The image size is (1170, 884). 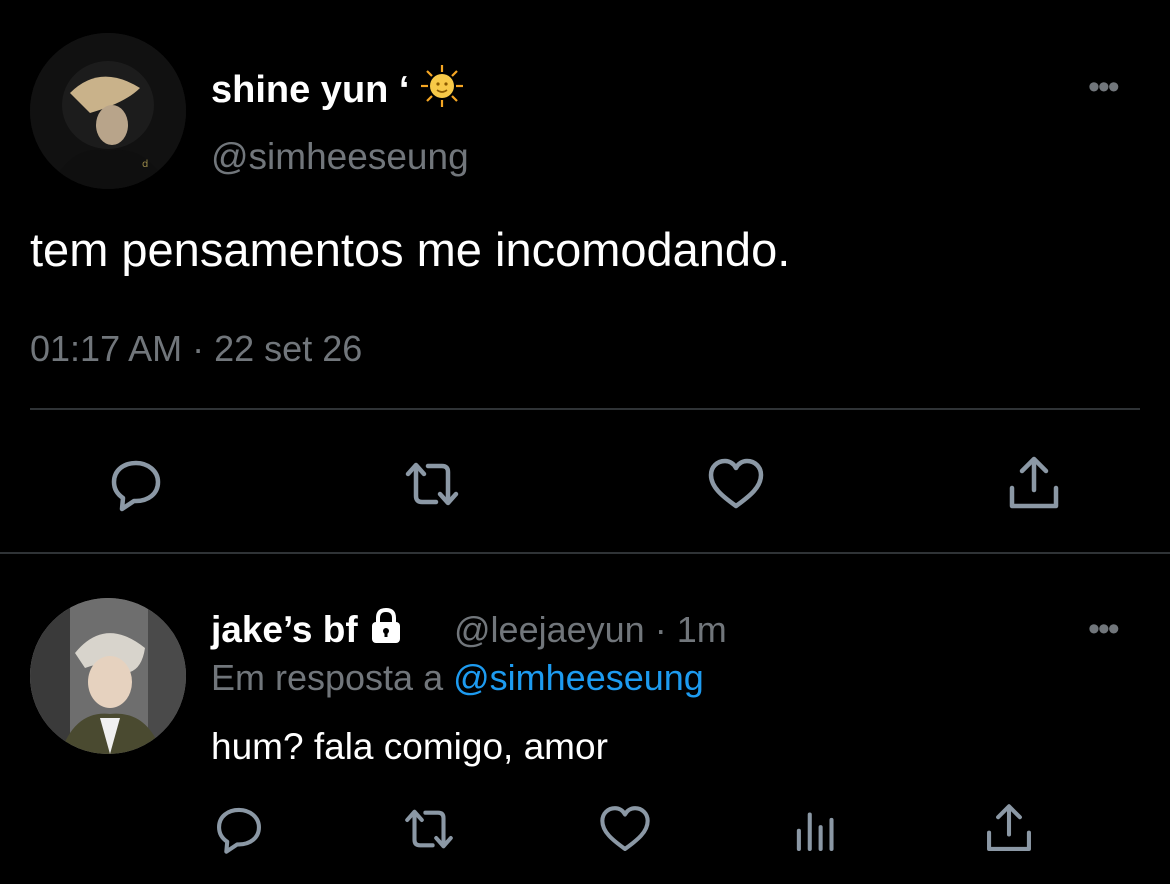 I want to click on reply-handle-meta: @leejaeyun · 1m, so click(x=590, y=630).